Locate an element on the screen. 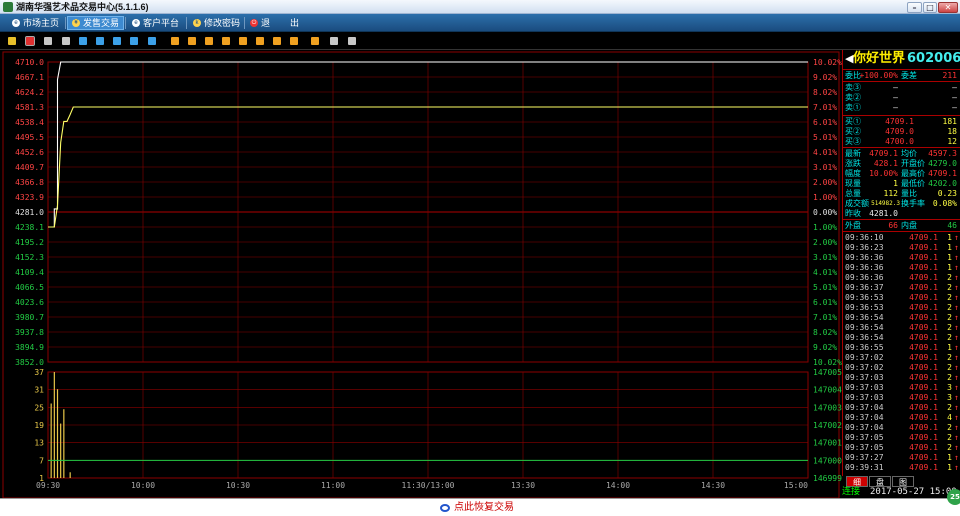 The image size is (960, 516). f3-icon is located at coordinates (209, 41).